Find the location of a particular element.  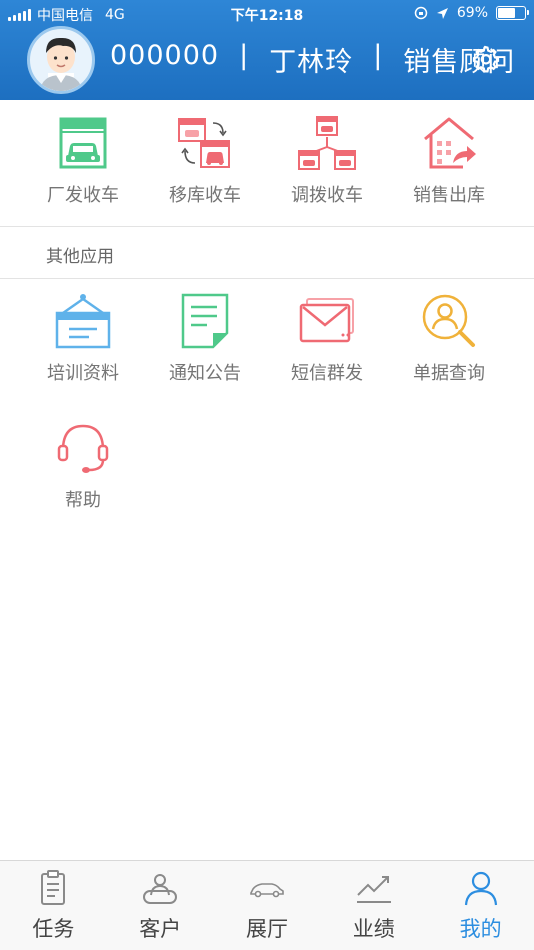

profile-info: 000000 | 丁林玲 | 销售顾问 is located at coordinates (312, 59).